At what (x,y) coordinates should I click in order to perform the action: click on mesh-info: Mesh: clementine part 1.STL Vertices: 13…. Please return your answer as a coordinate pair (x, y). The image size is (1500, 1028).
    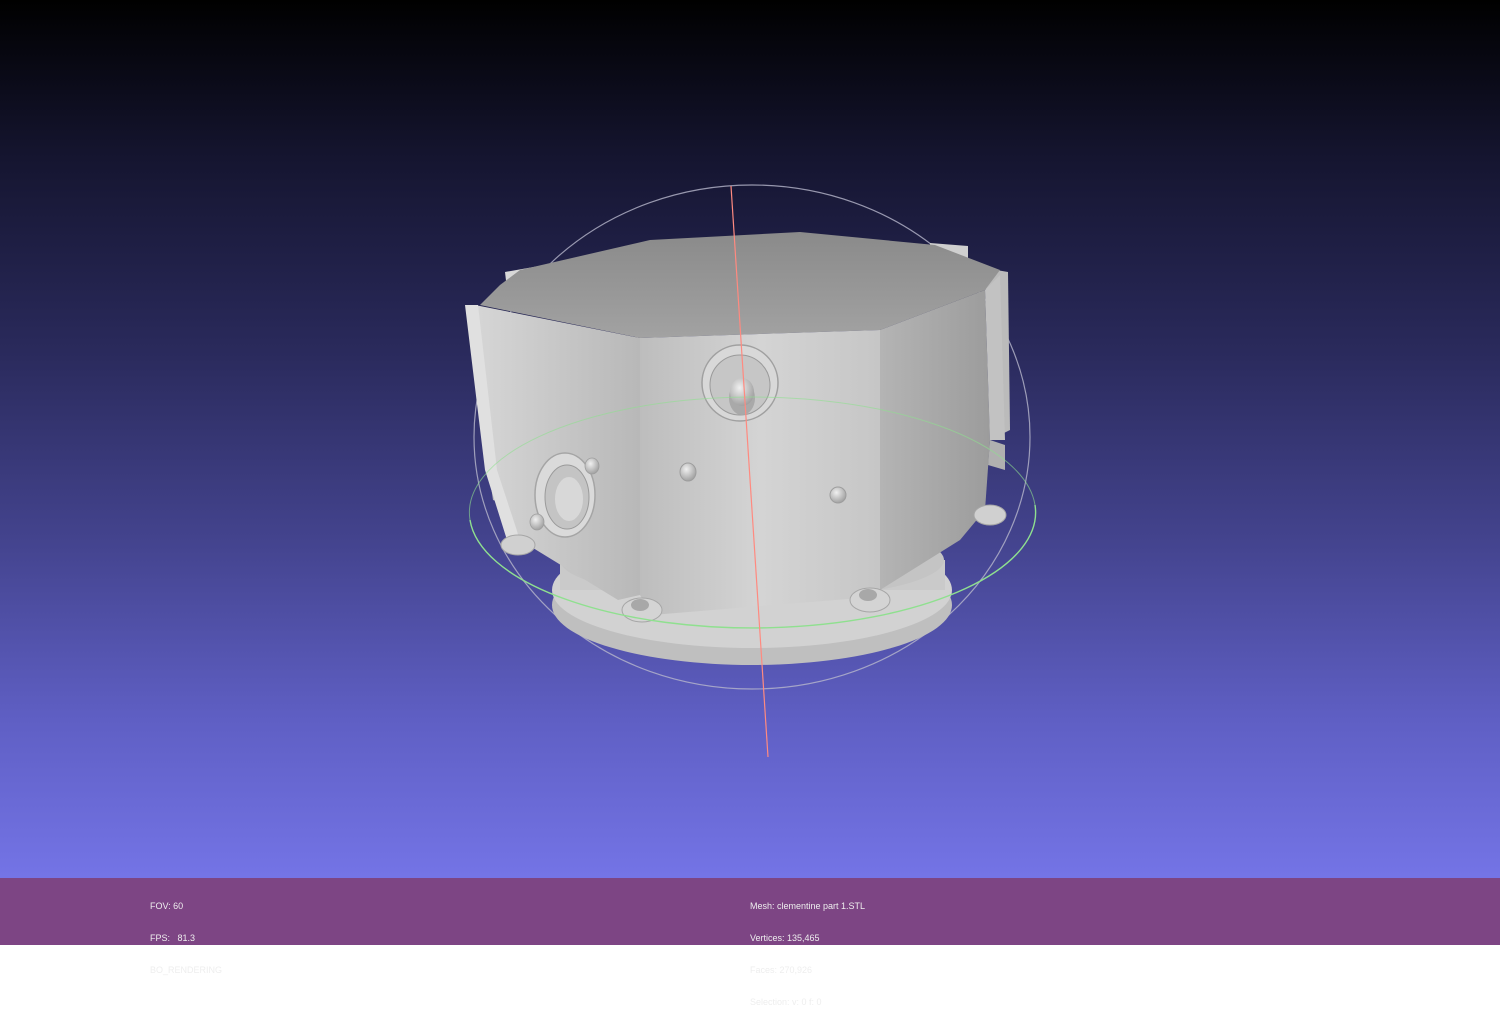
    Looking at the image, I should click on (807, 954).